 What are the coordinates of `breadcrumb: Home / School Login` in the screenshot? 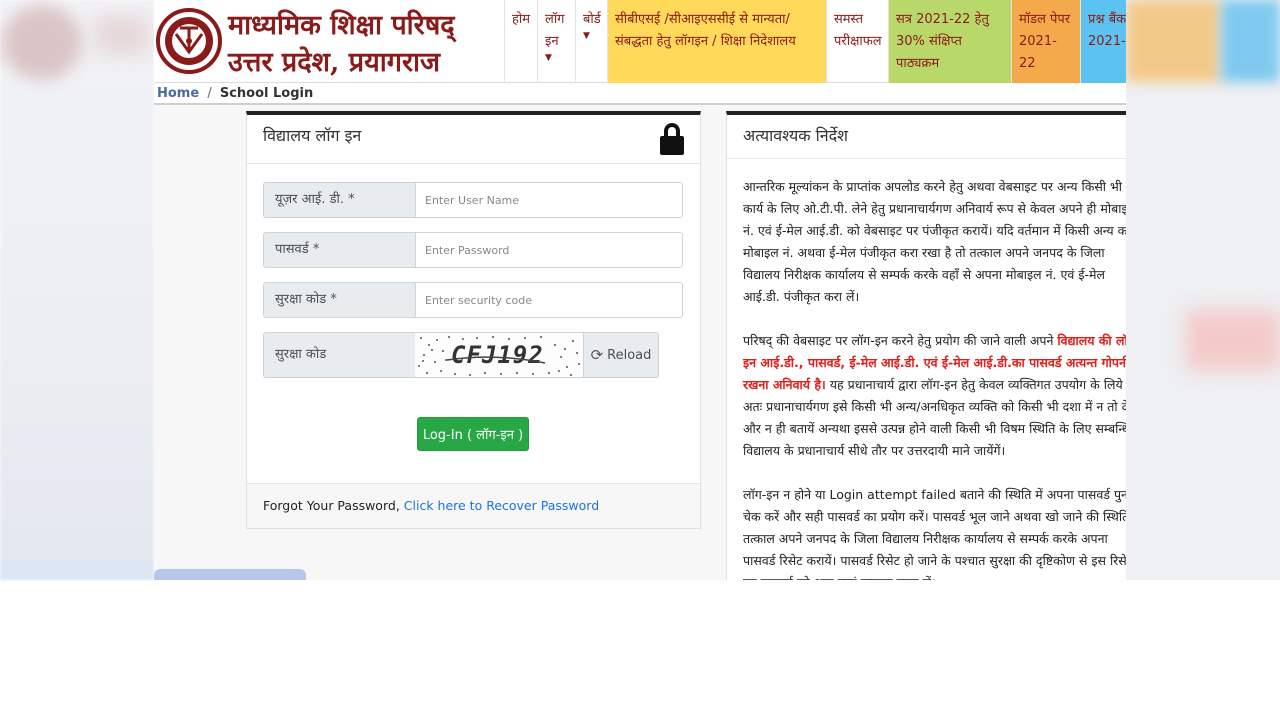 It's located at (640, 94).